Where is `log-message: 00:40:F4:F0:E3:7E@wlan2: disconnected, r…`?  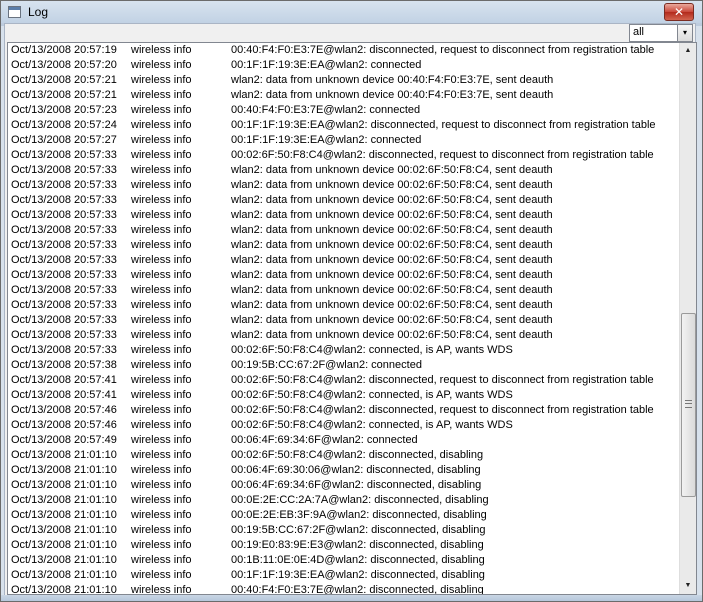
log-message: 00:40:F4:F0:E3:7E@wlan2: disconnected, r… is located at coordinates (443, 50).